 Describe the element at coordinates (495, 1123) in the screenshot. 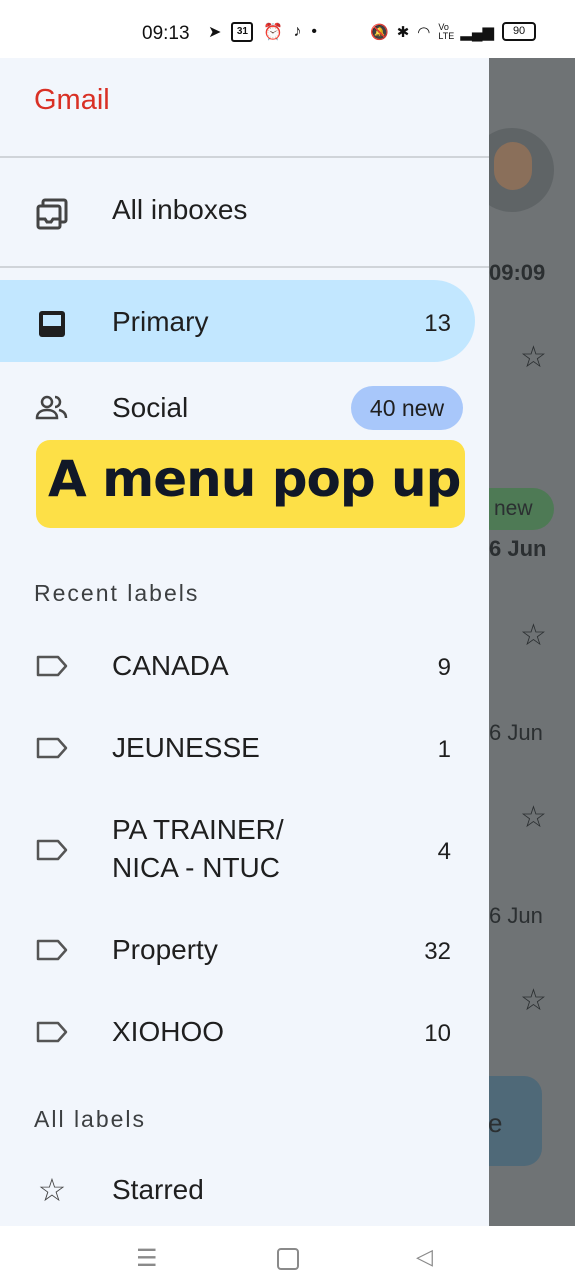

I see `compose-label: e` at that location.